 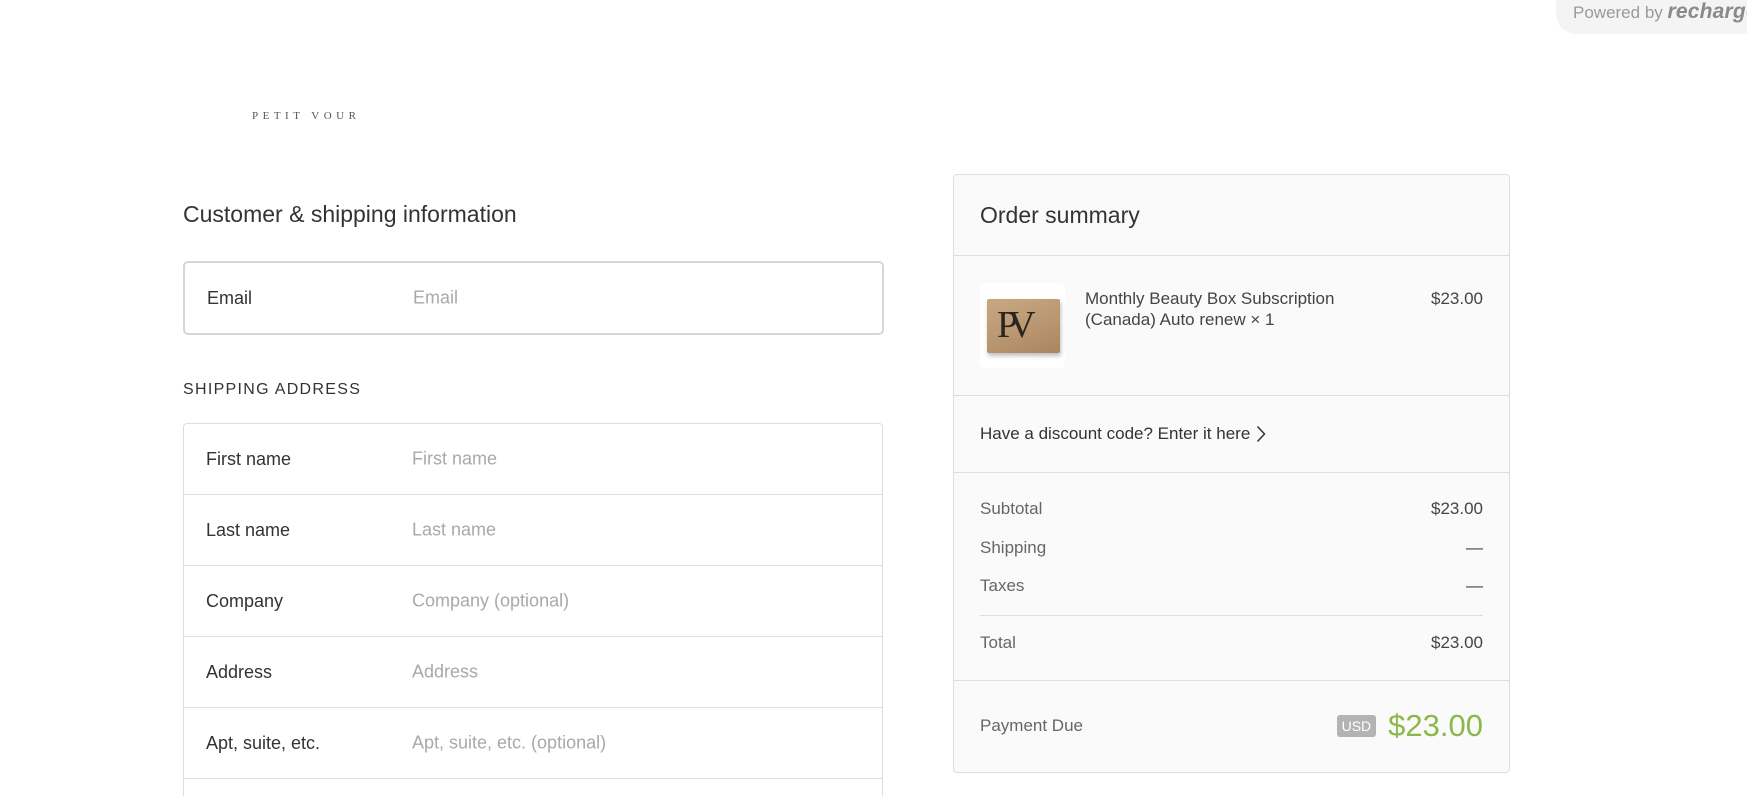 What do you see at coordinates (1618, 12) in the screenshot?
I see `powered-by-text: Powered by` at bounding box center [1618, 12].